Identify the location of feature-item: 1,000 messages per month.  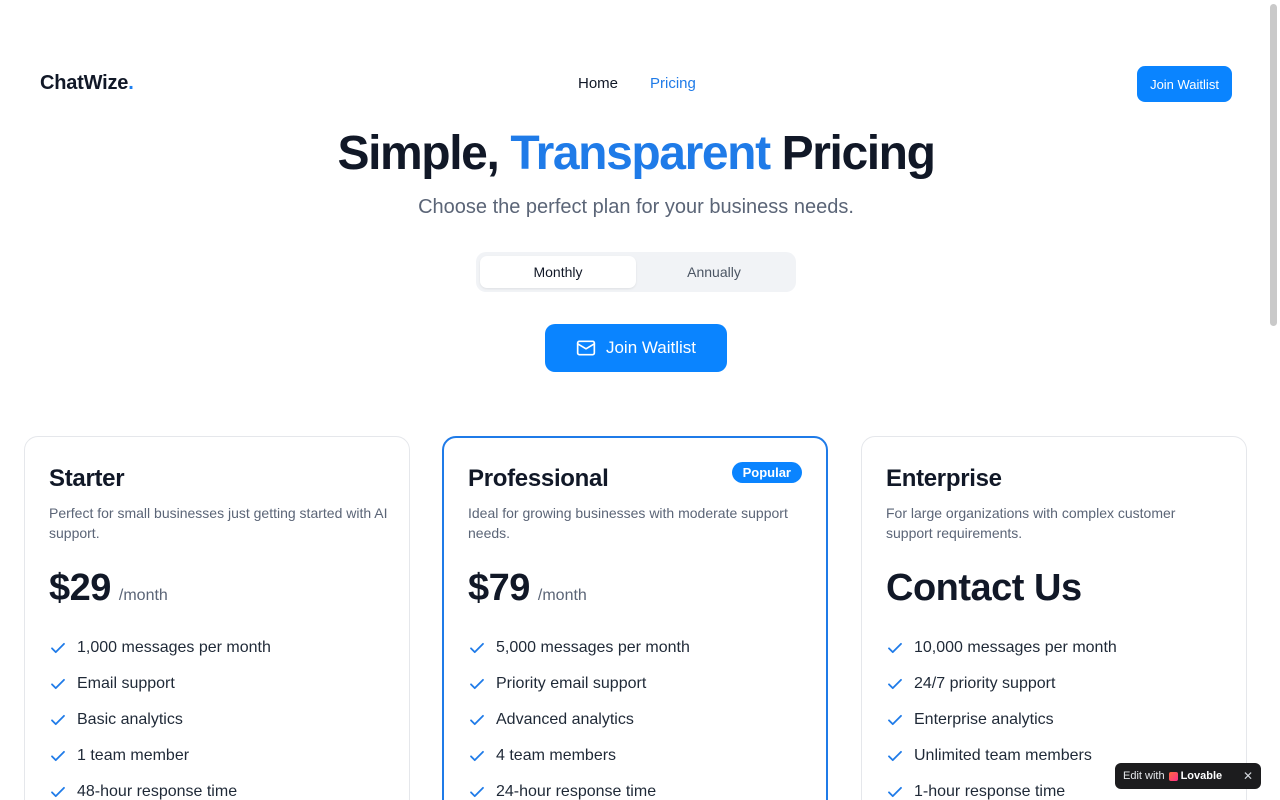
(217, 648).